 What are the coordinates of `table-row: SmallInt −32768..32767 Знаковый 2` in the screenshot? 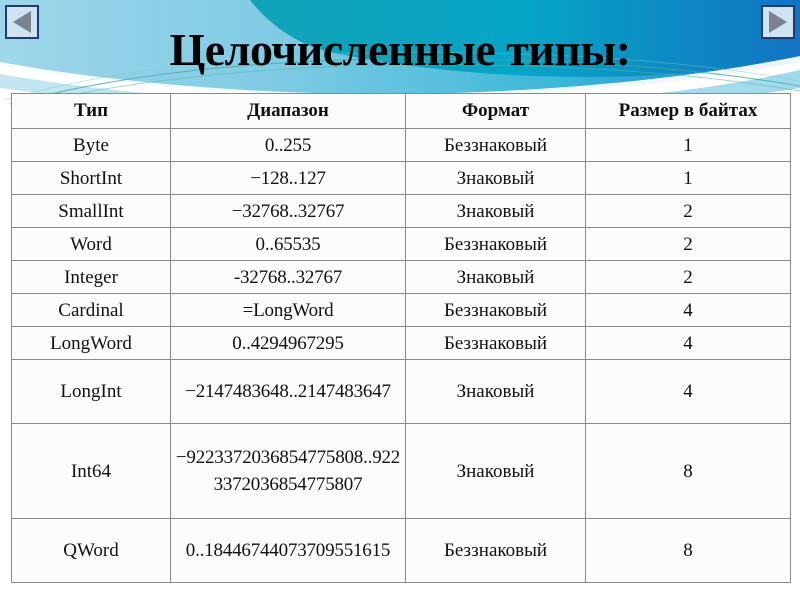 It's located at (401, 211).